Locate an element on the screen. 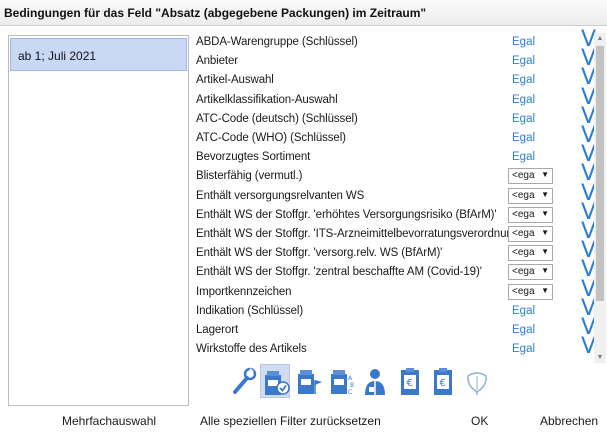  multi-select-button: Mehrfachauswahl is located at coordinates (109, 421).